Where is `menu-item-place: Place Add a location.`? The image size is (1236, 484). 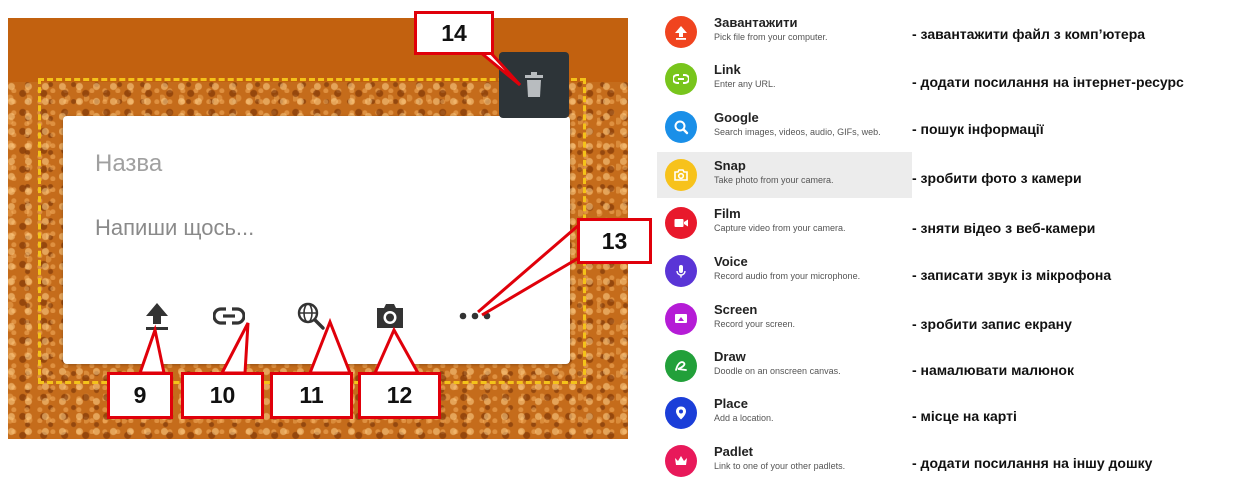 menu-item-place: Place Add a location. is located at coordinates (784, 413).